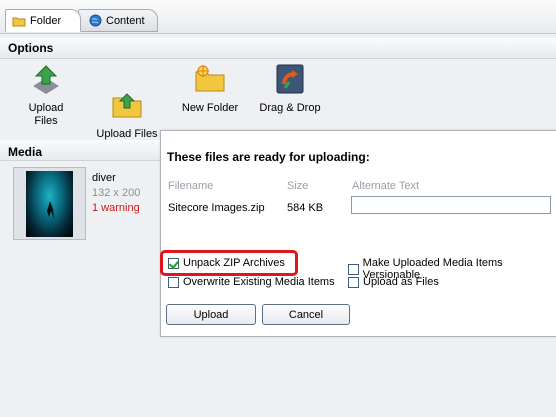 Image resolution: width=556 pixels, height=417 pixels. Describe the element at coordinates (451, 205) in the screenshot. I see `alternate-text-input` at that location.